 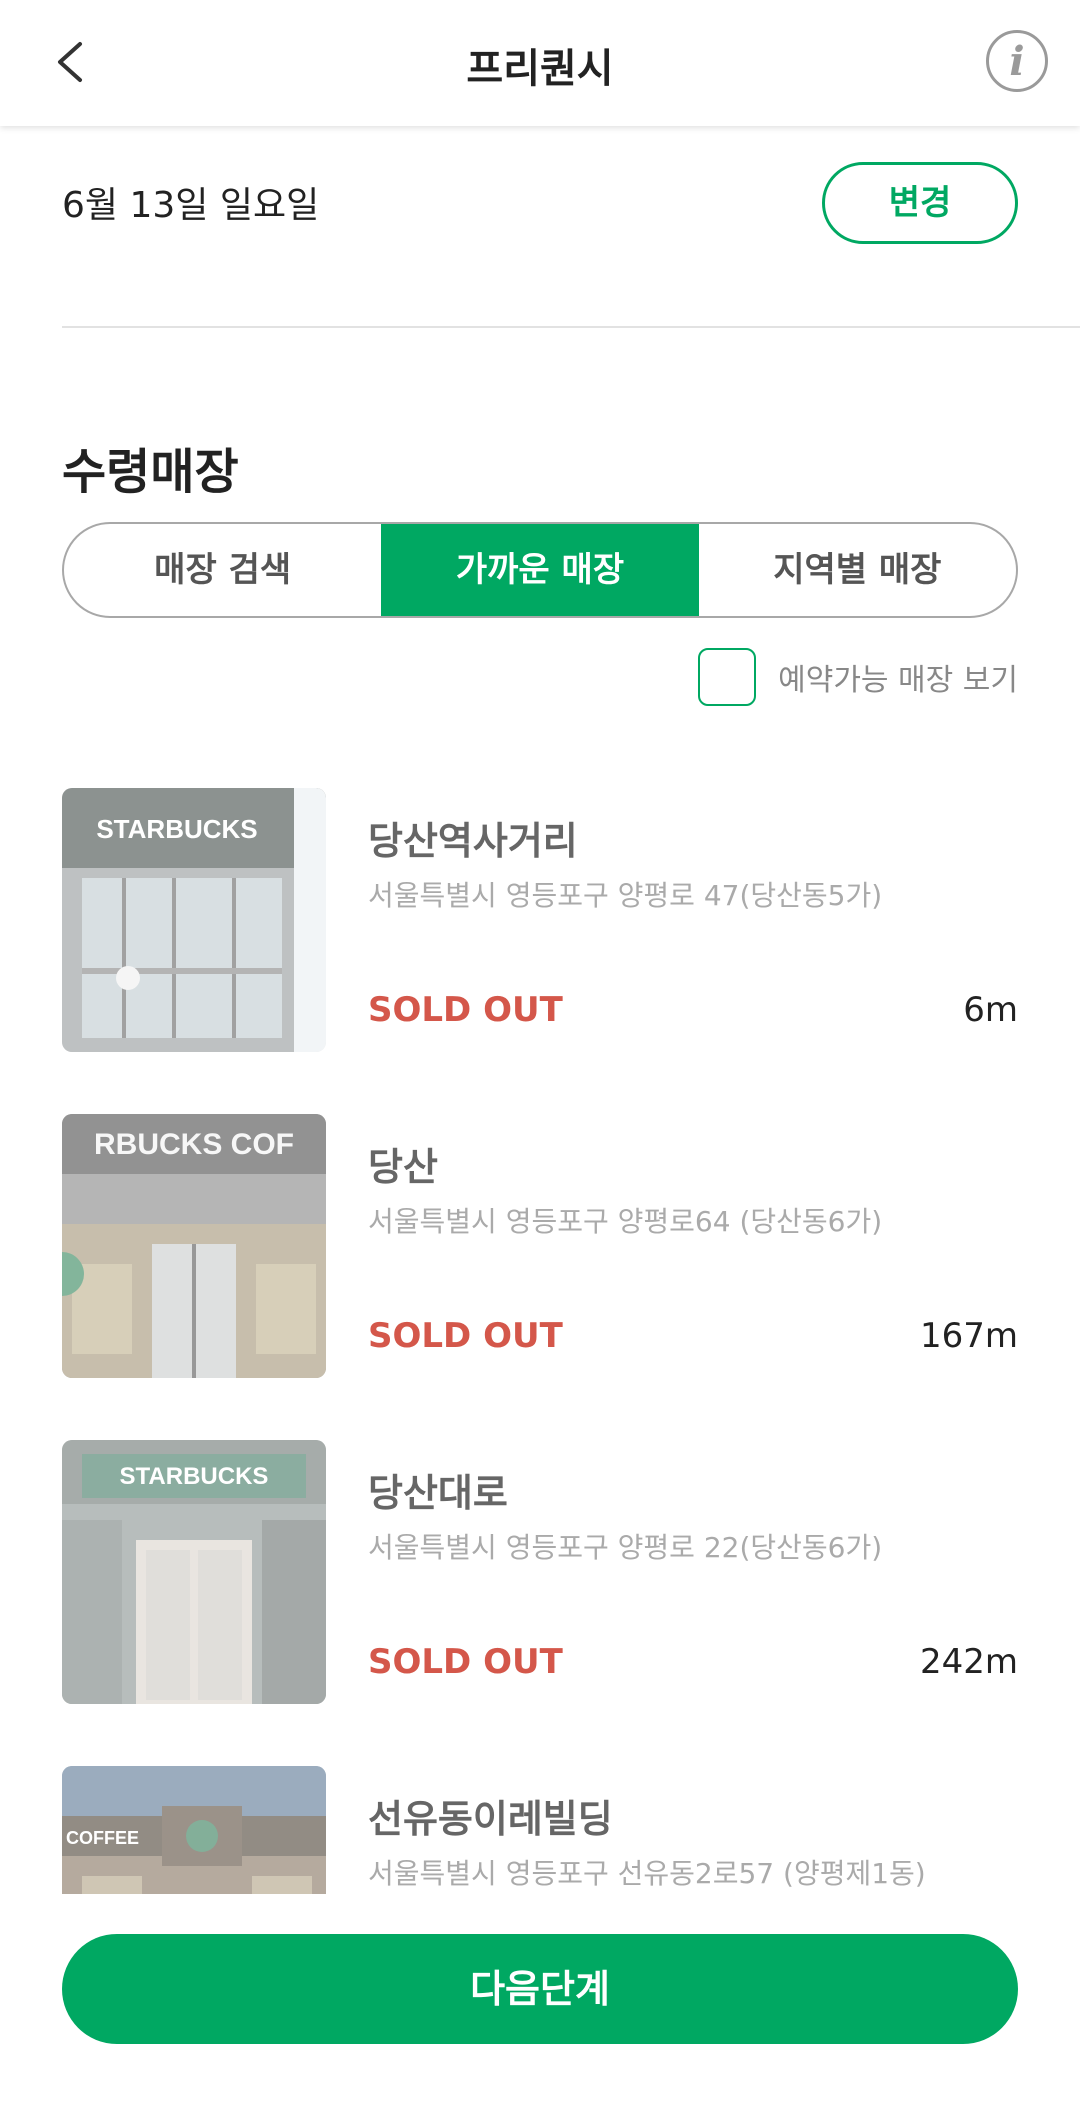 I want to click on tab-store-search: 매장 검색, so click(x=222, y=570).